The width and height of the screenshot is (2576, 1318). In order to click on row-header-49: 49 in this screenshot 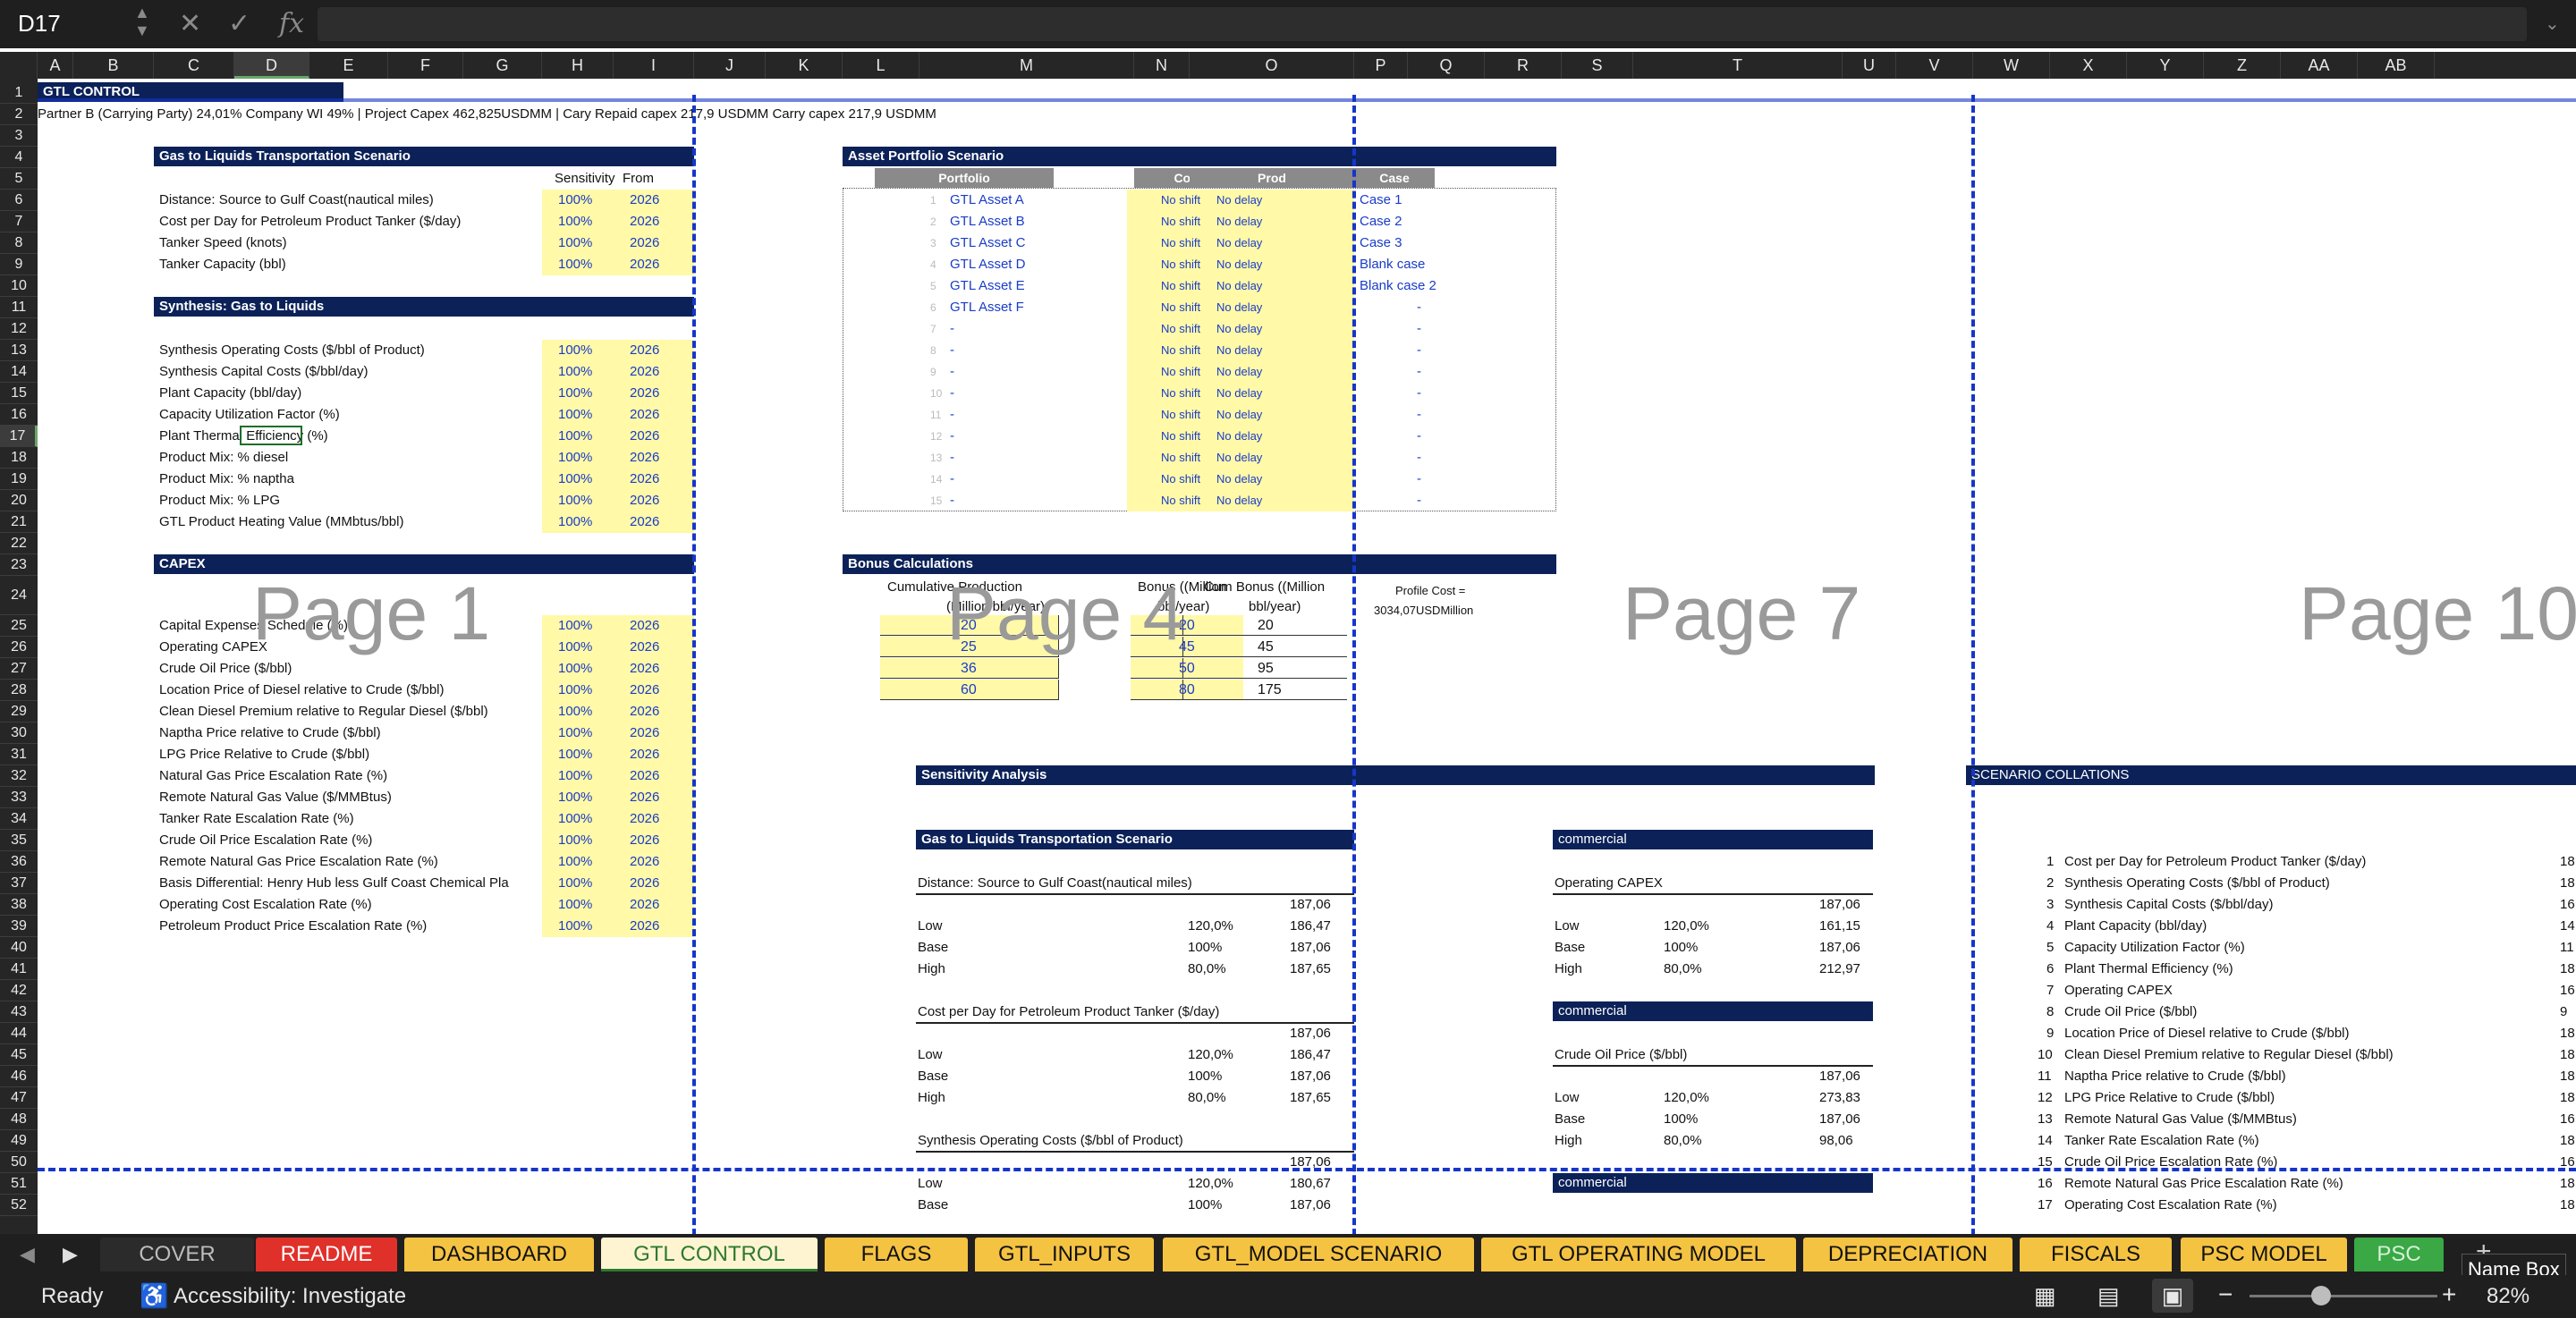, I will do `click(19, 1141)`.